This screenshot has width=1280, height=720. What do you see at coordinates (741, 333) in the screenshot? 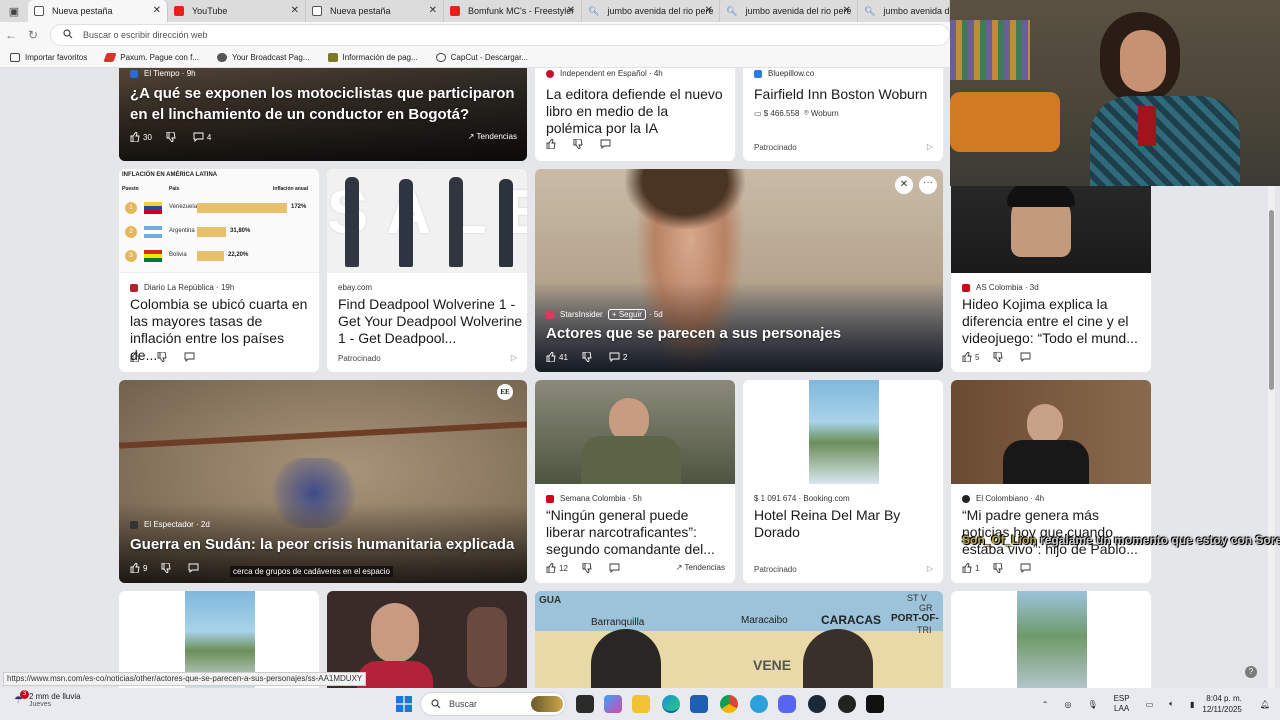
I see `card-title: Actores que se parecen a sus personajes` at bounding box center [741, 333].